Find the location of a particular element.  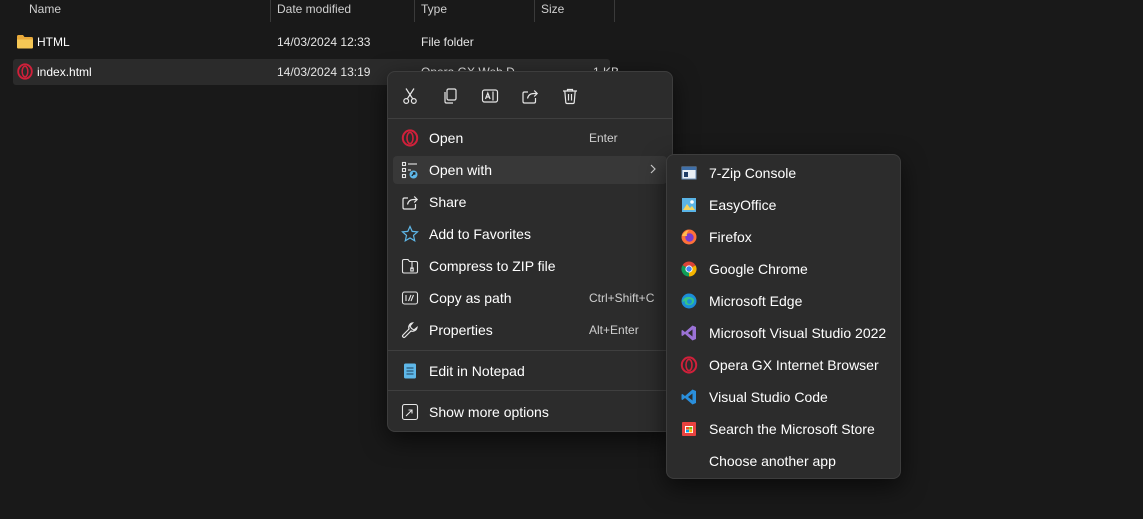

copy-button is located at coordinates (450, 96).